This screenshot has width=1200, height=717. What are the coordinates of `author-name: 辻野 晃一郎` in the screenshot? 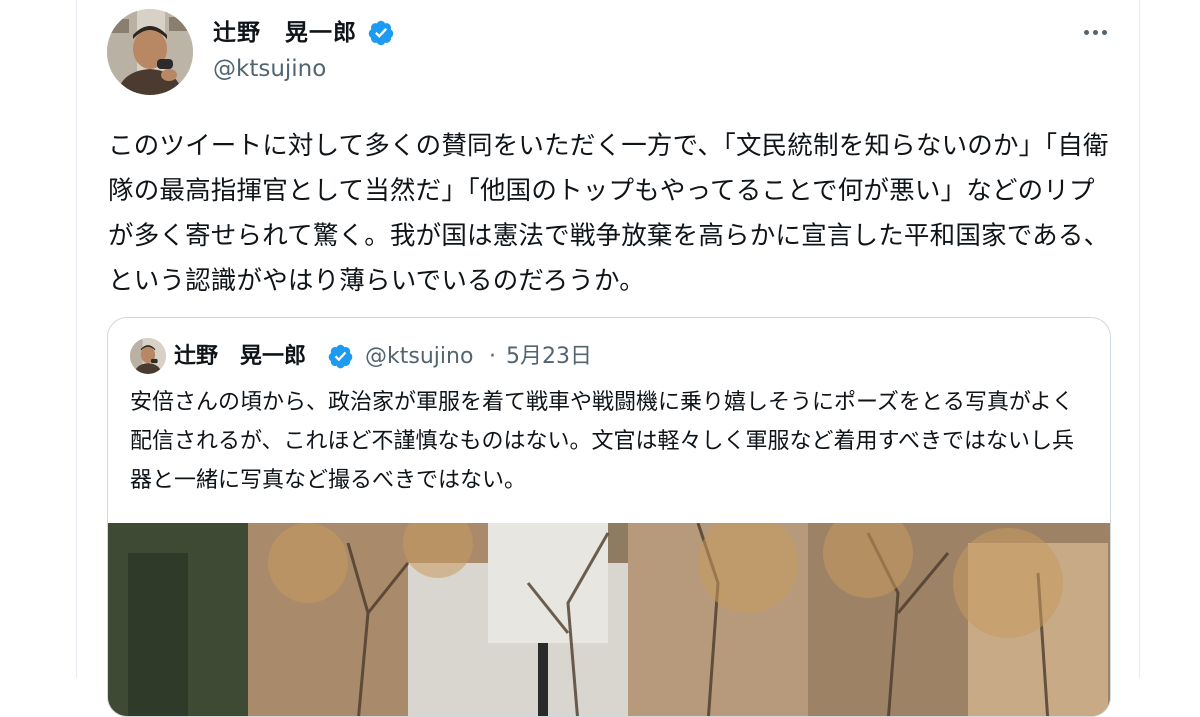 It's located at (285, 33).